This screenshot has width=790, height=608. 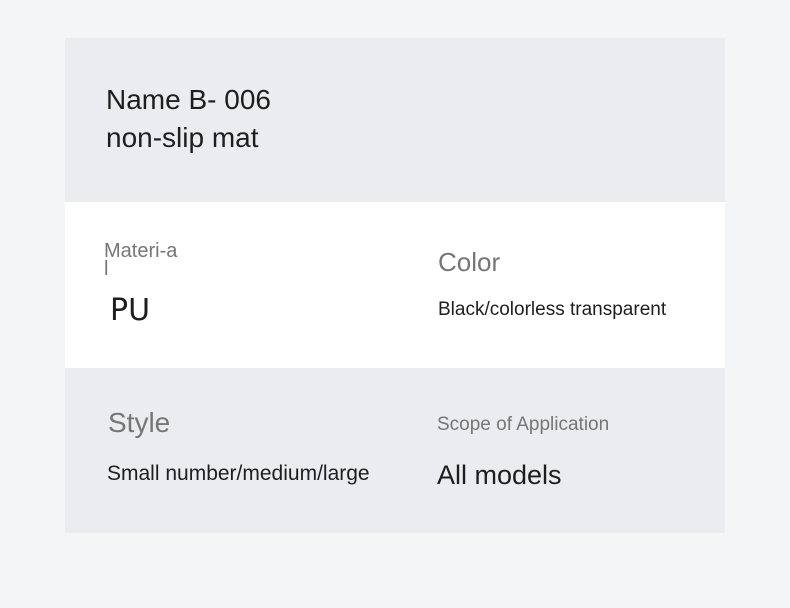 I want to click on scope-label: Scope of Application, so click(x=523, y=424).